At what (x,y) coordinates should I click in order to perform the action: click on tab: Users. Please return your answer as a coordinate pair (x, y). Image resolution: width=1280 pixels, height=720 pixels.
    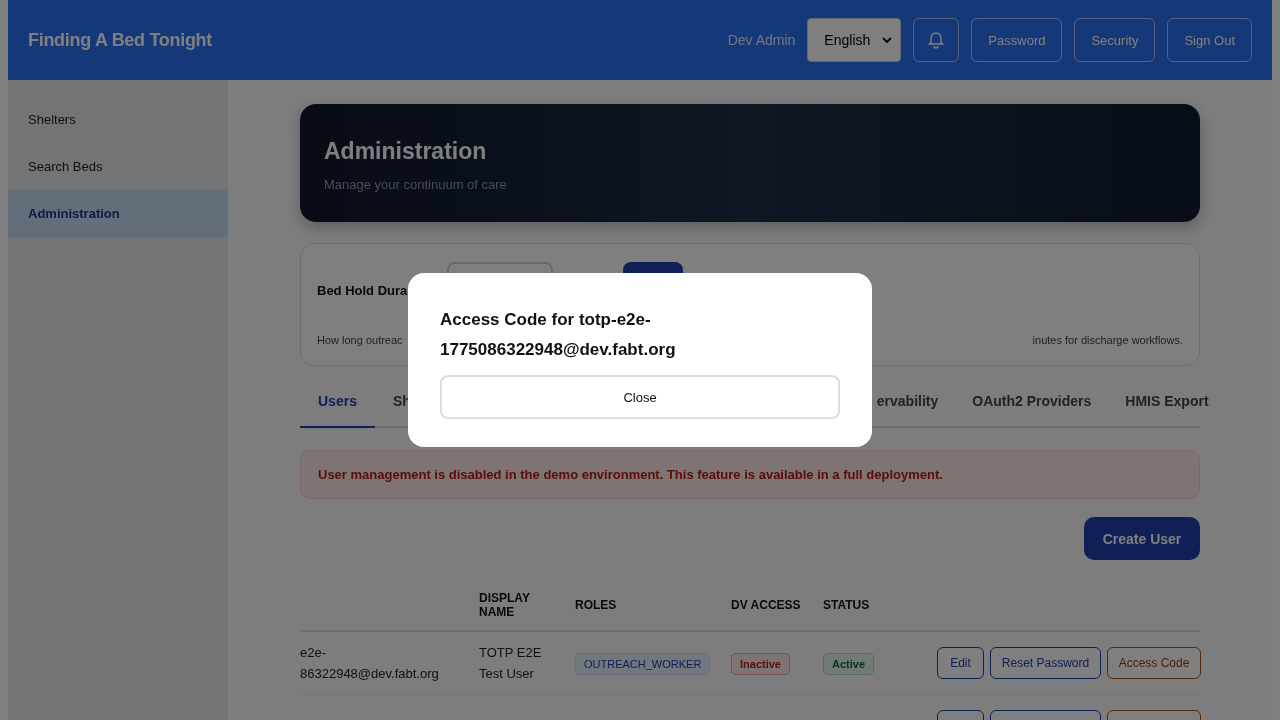
    Looking at the image, I should click on (337, 402).